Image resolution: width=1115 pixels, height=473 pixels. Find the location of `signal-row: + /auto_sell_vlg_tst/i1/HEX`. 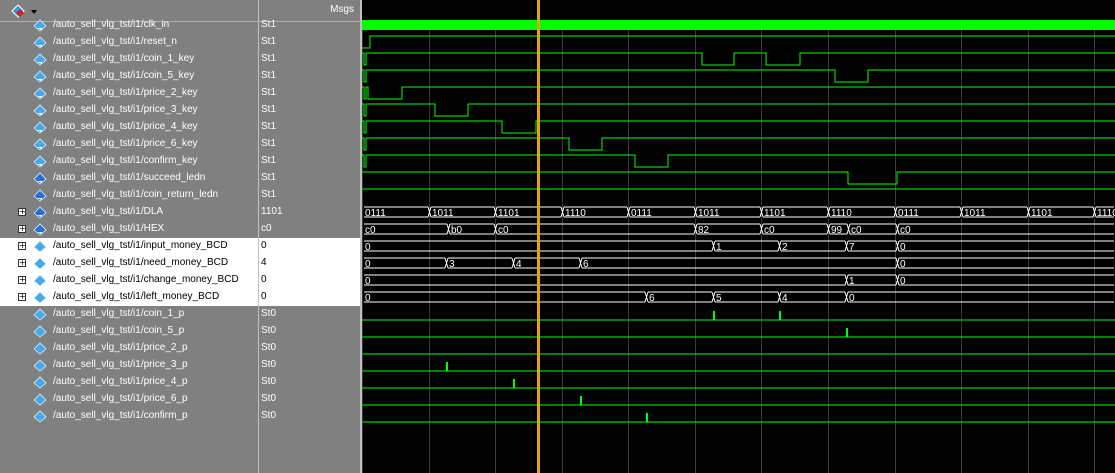

signal-row: + /auto_sell_vlg_tst/i1/HEX is located at coordinates (129, 229).